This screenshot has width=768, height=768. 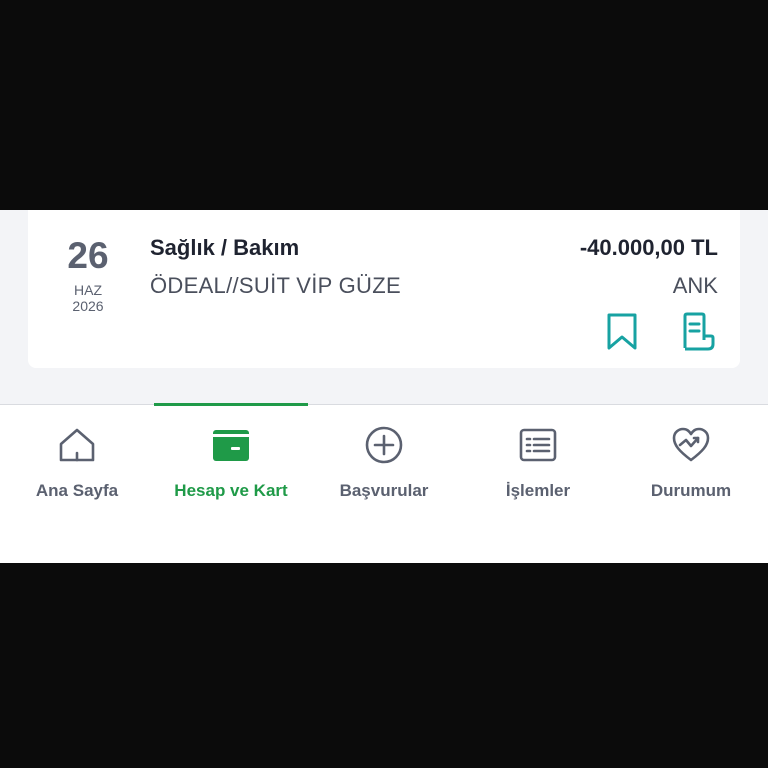 What do you see at coordinates (77, 490) in the screenshot?
I see `tab-label: Ana Sayfa` at bounding box center [77, 490].